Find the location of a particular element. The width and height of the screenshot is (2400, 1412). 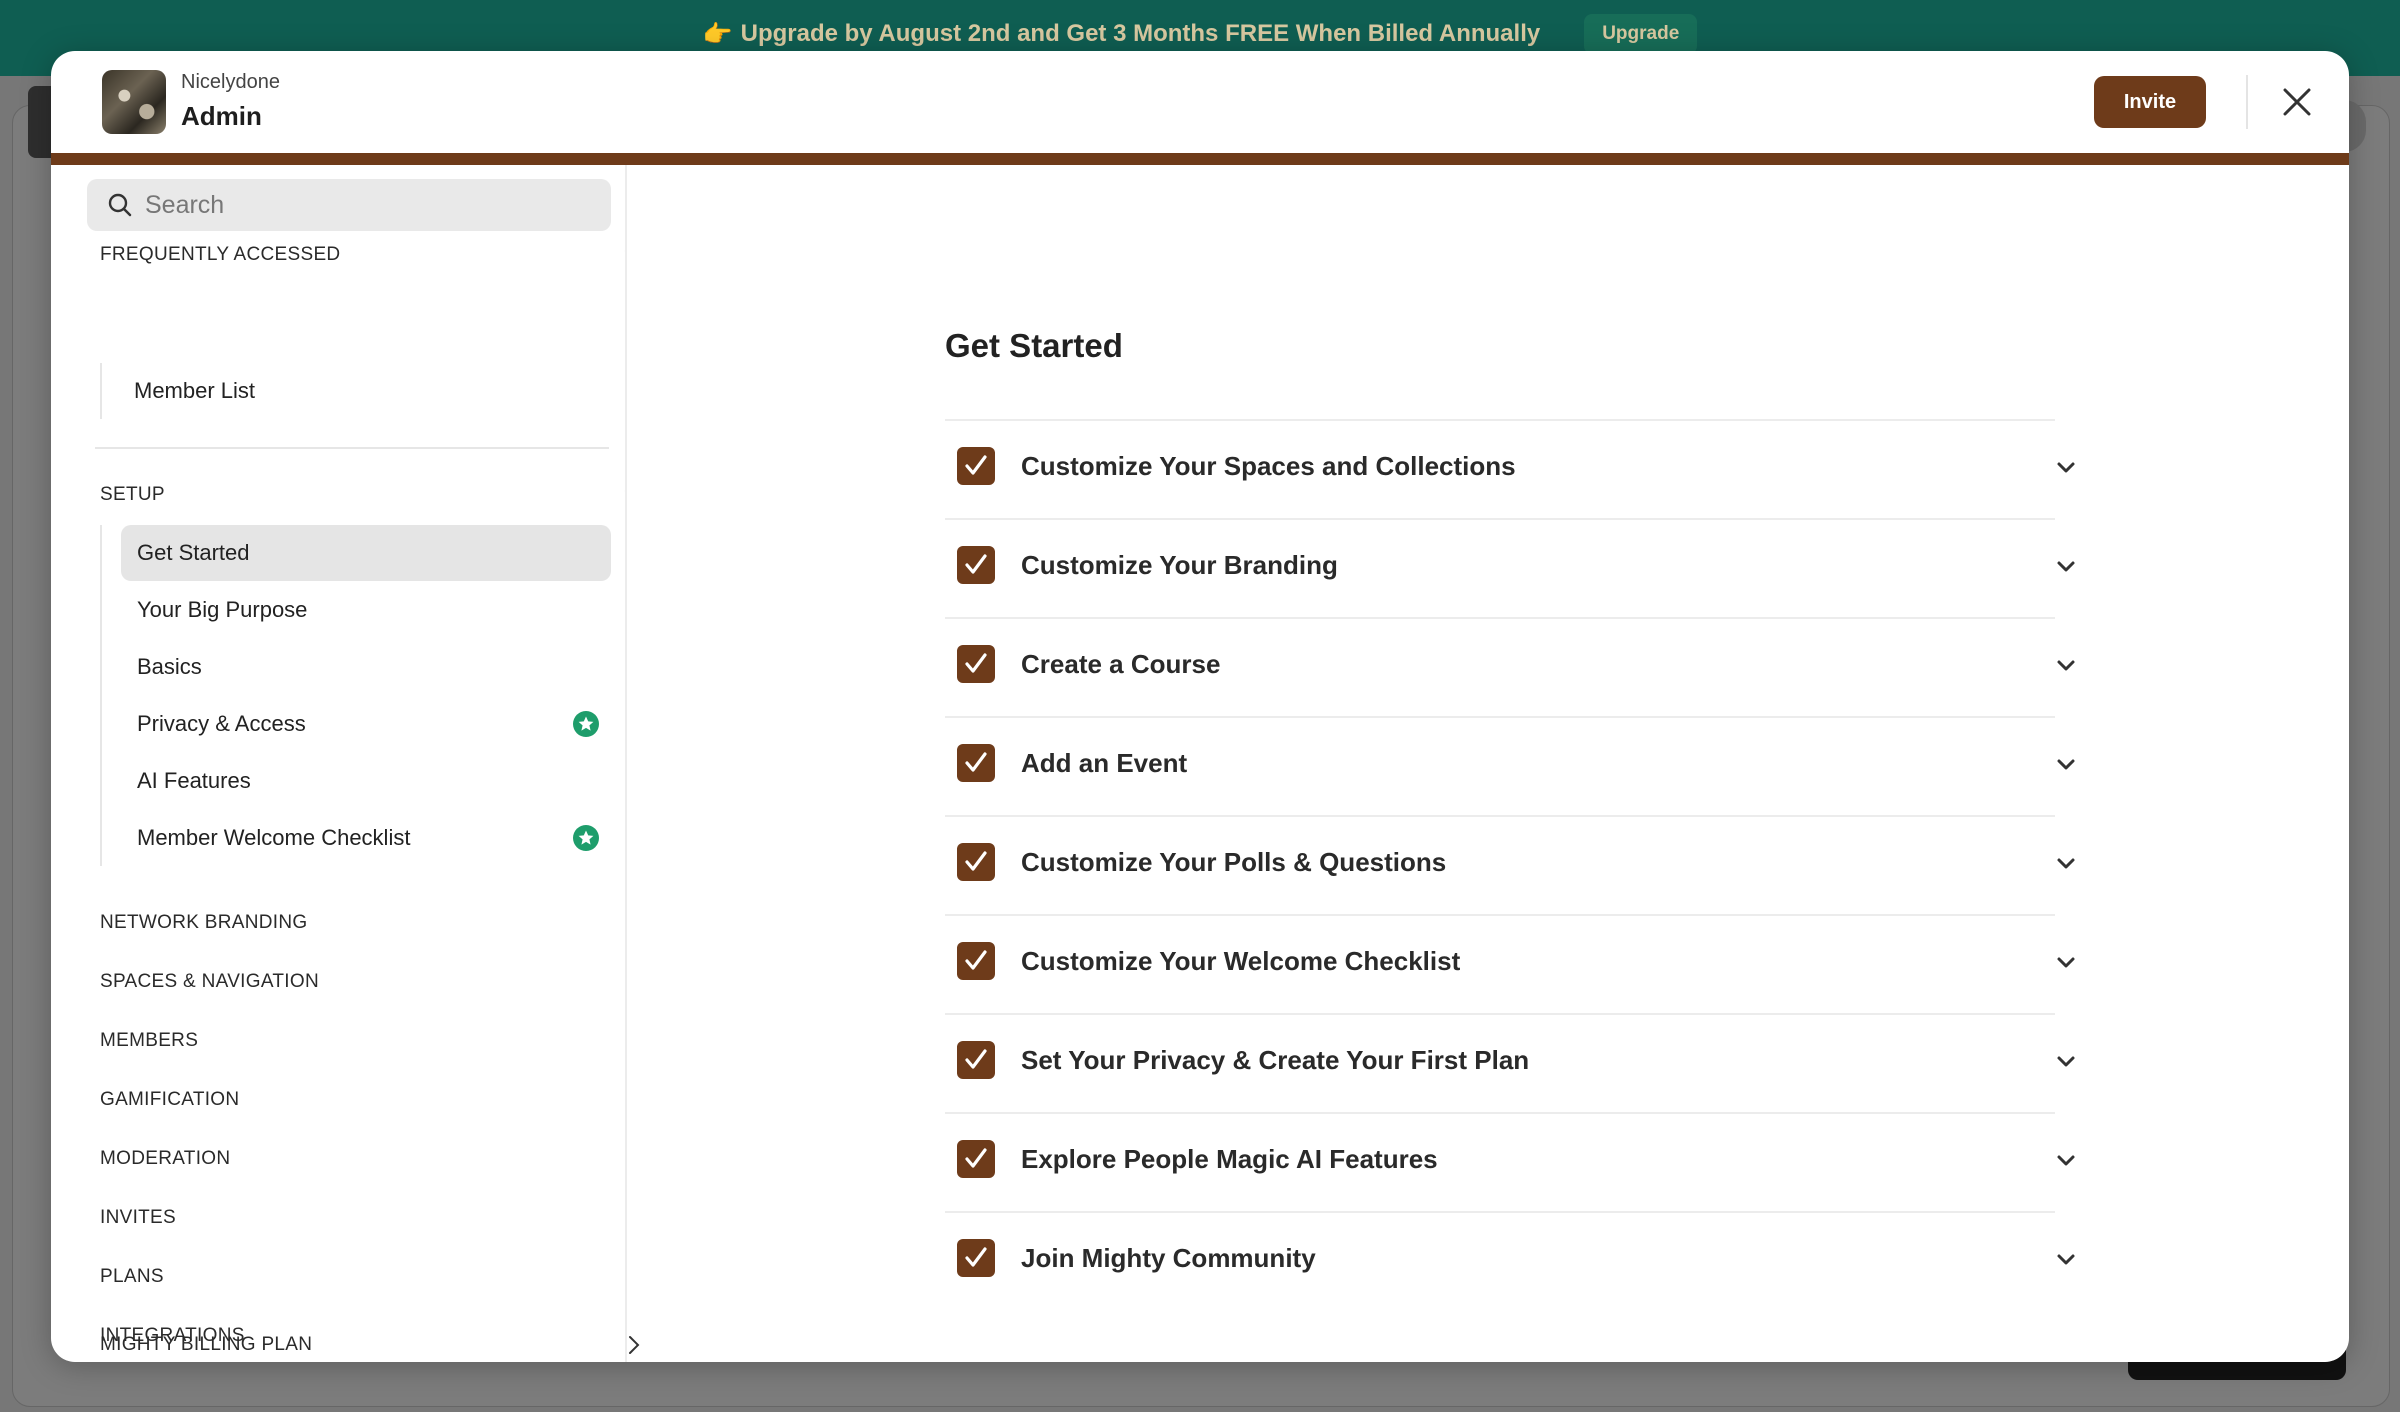

checklist-item-label: Add an Event is located at coordinates (1104, 763).